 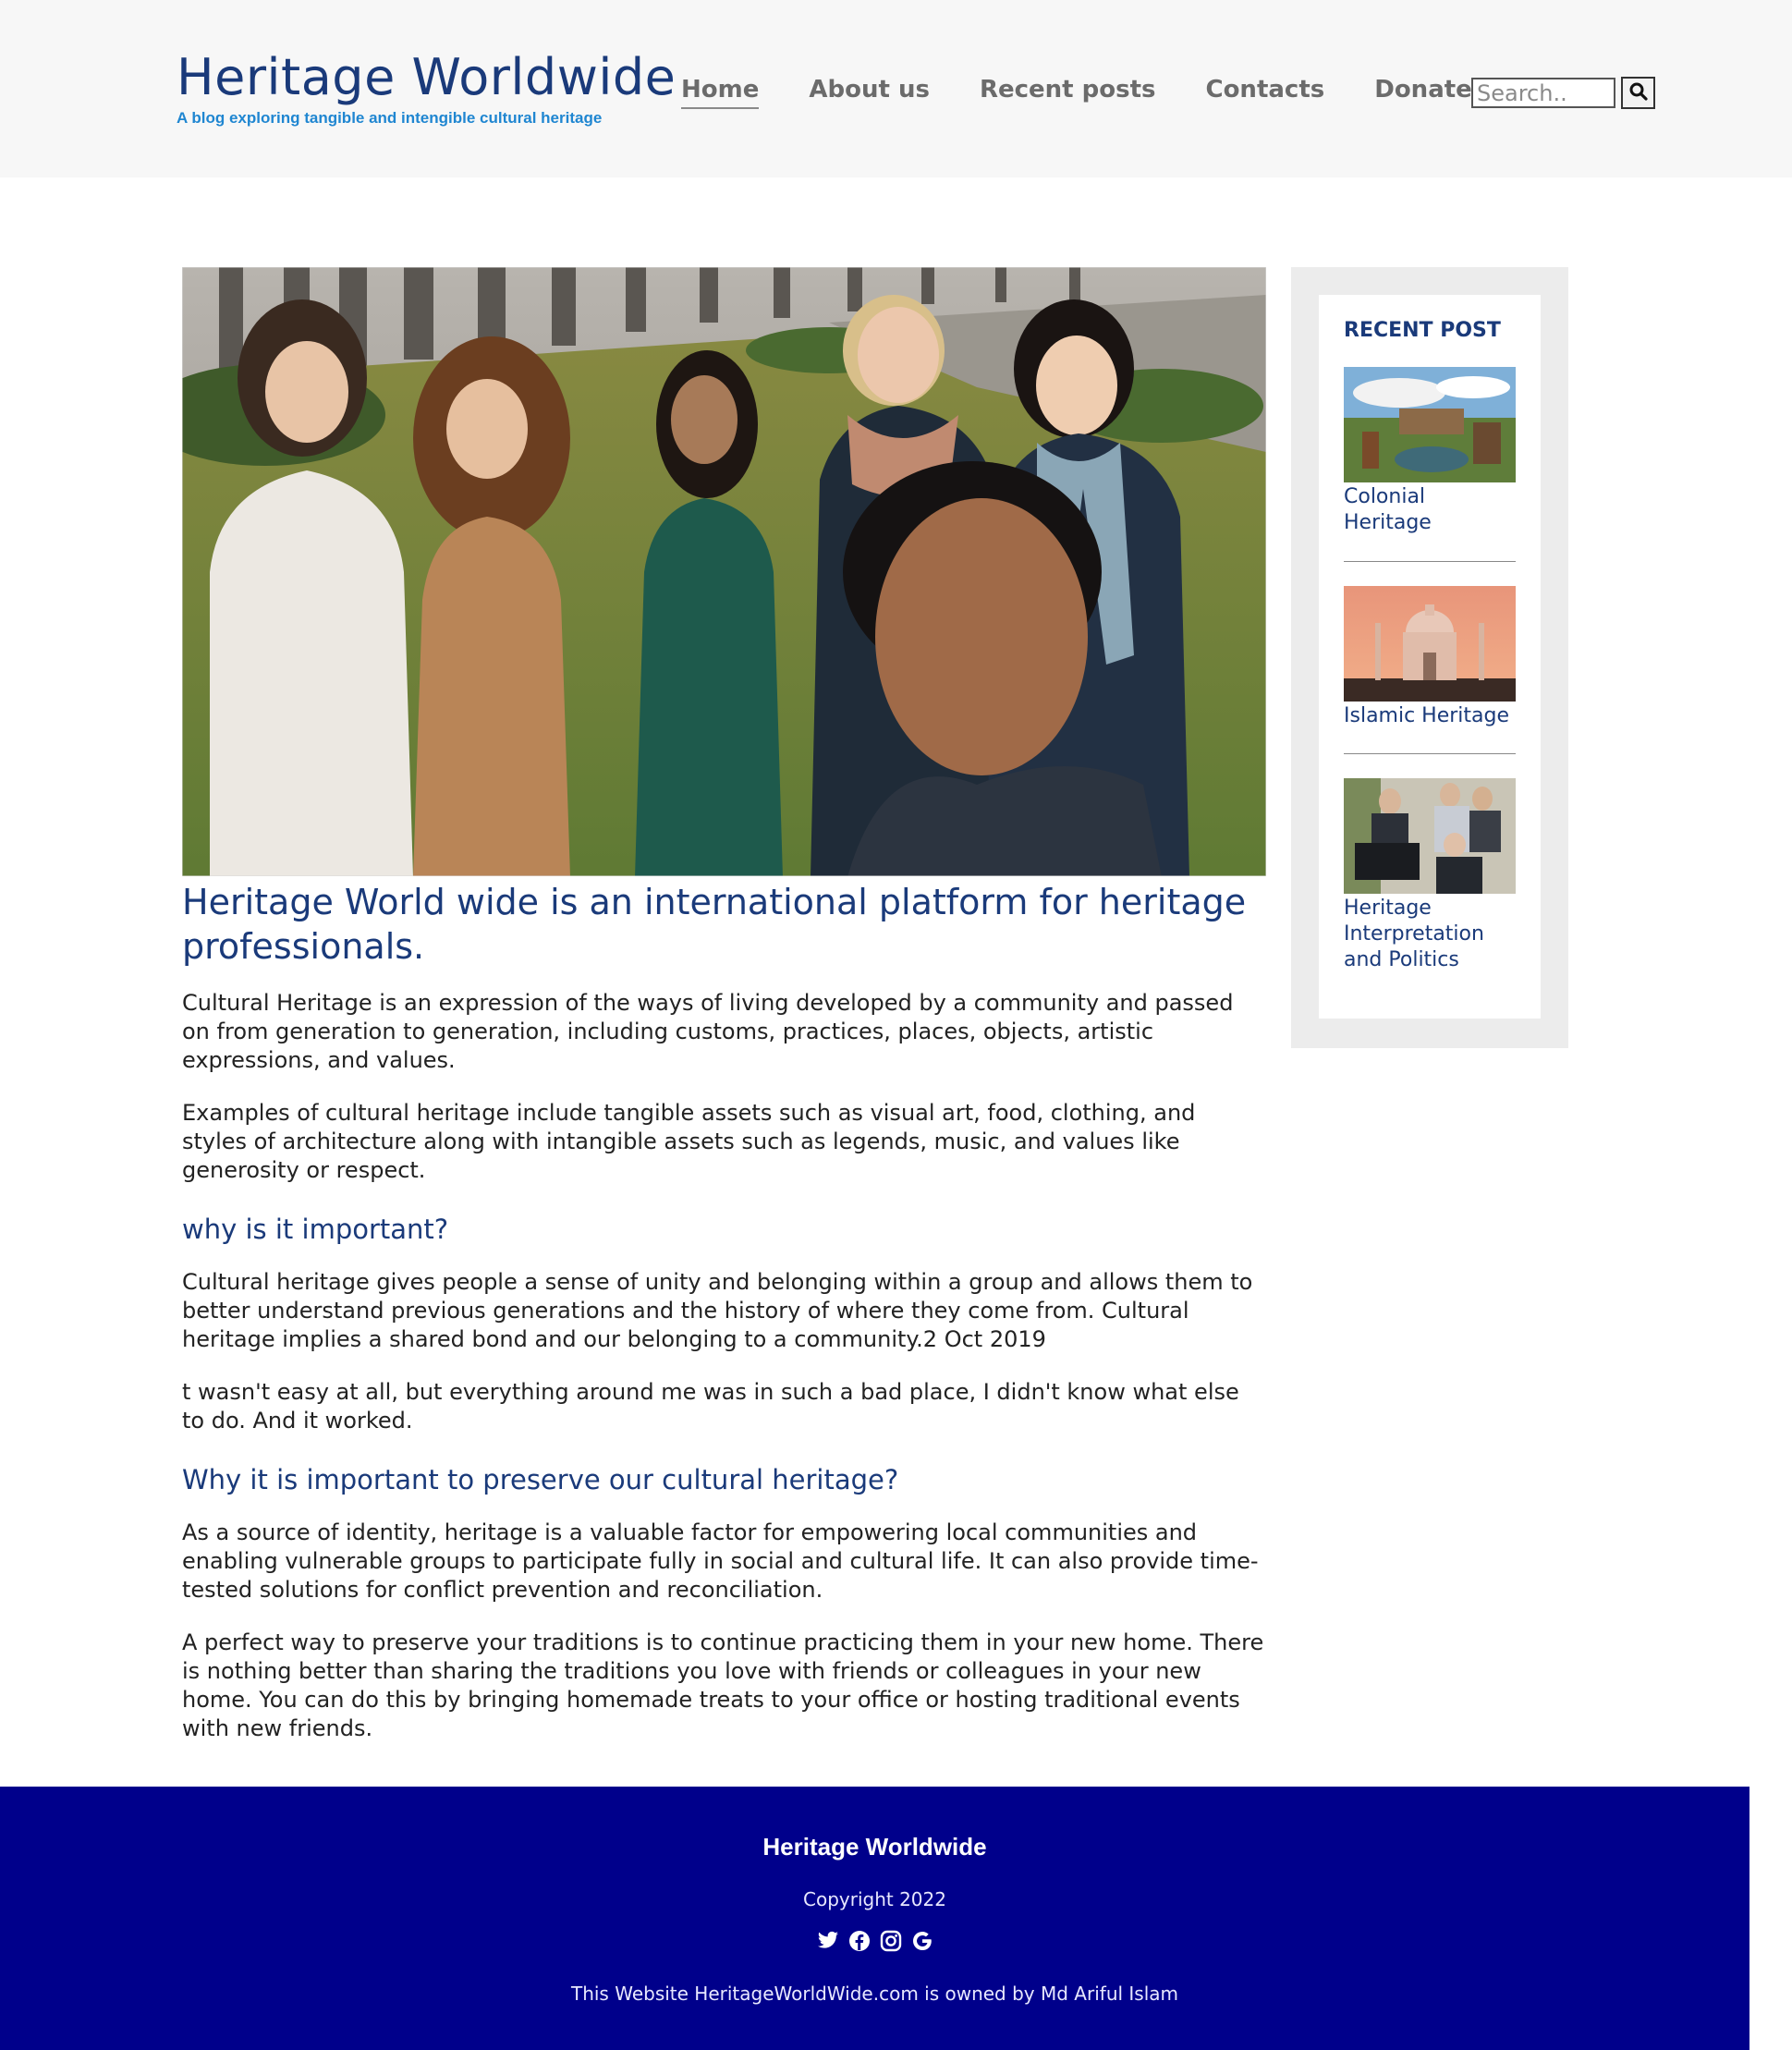 I want to click on nav-home: Home, so click(x=720, y=91).